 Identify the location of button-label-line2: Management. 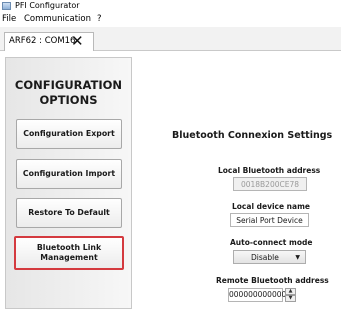
(69, 257).